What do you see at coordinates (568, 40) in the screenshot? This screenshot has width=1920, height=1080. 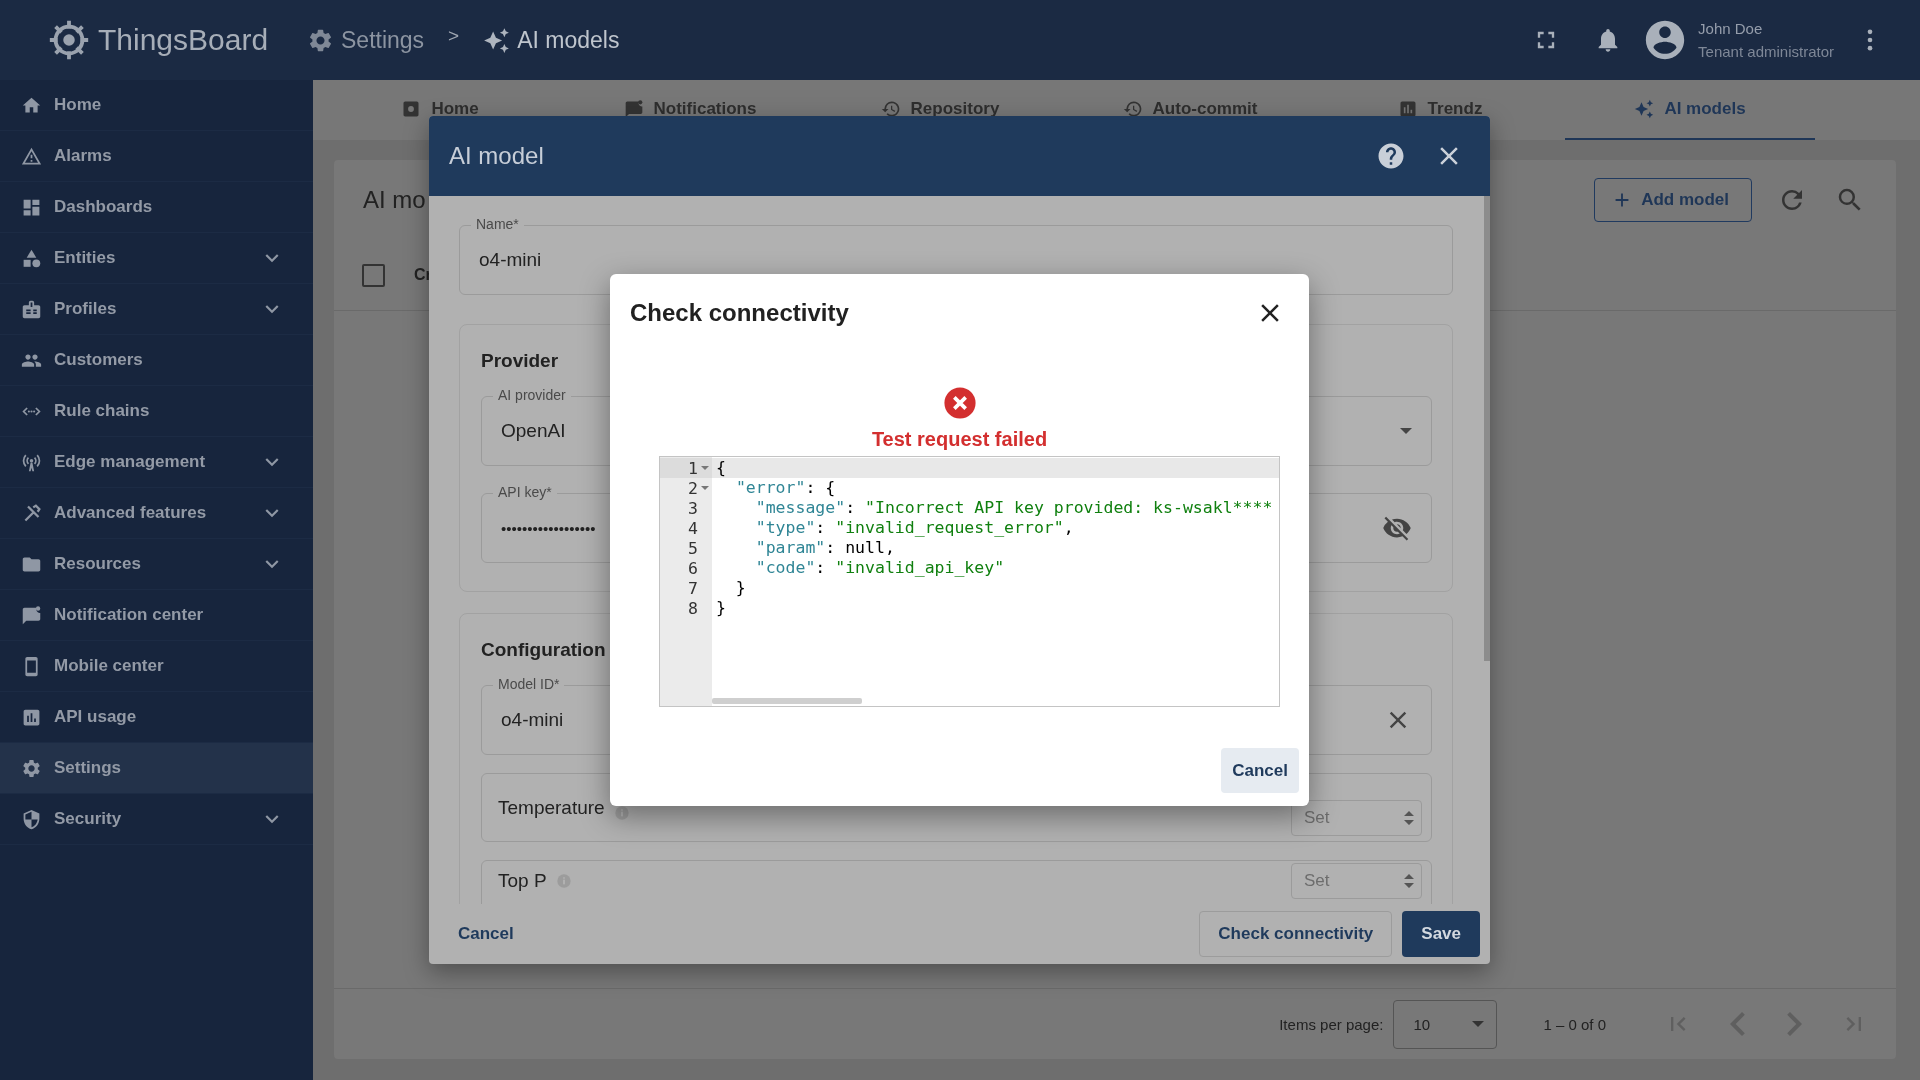 I see `breadcrumb-current: AI models` at bounding box center [568, 40].